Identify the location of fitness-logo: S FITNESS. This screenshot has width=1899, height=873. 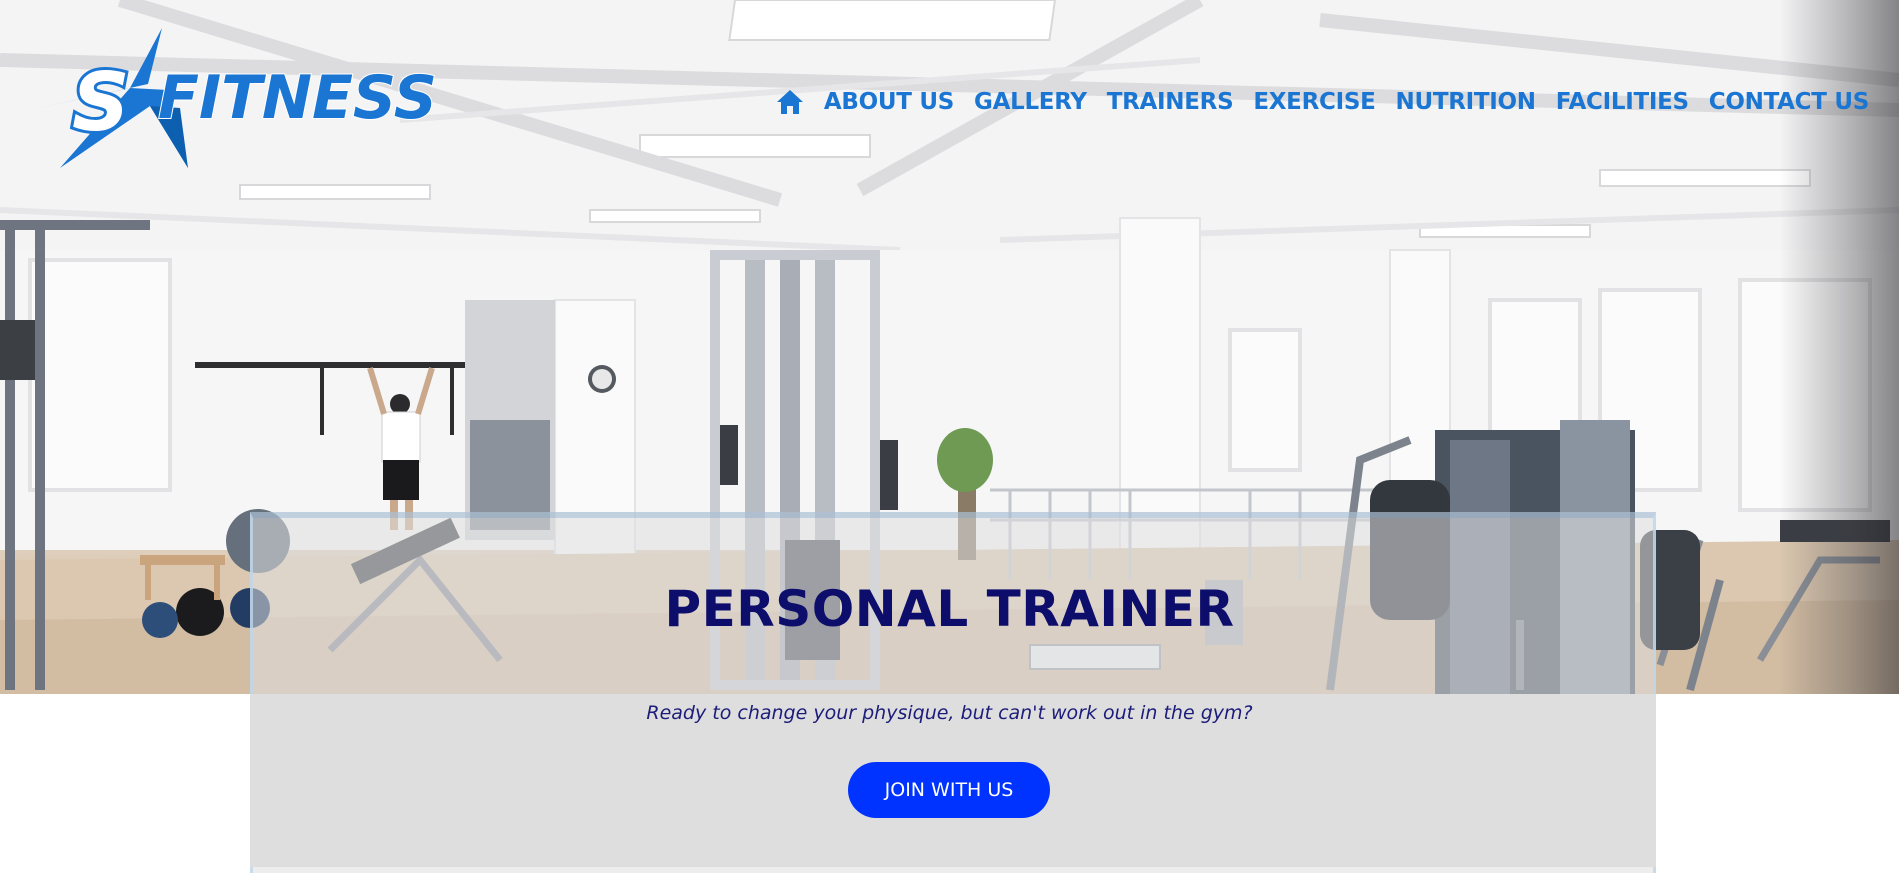
(240, 100).